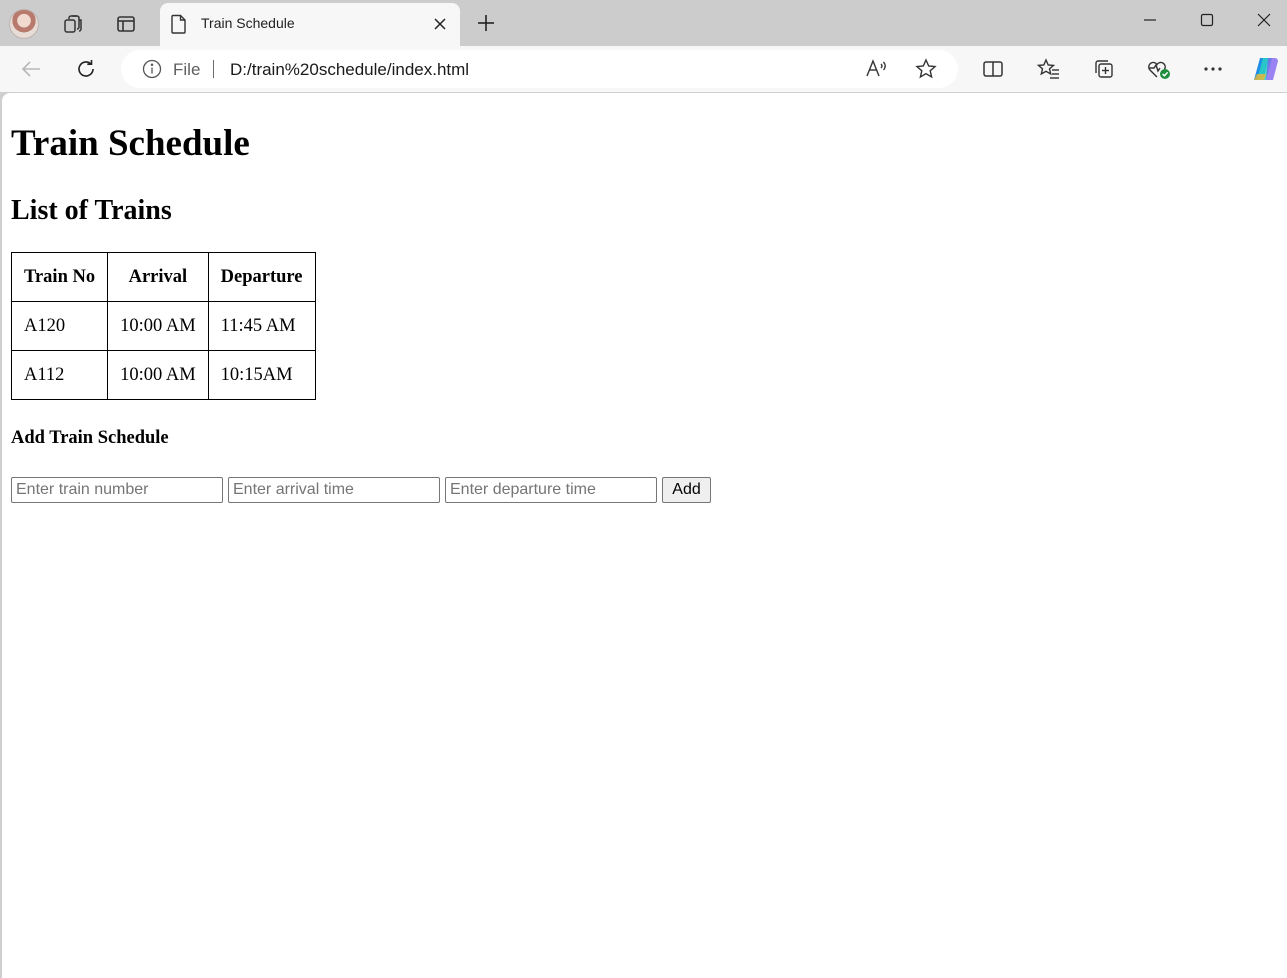 This screenshot has width=1287, height=978. What do you see at coordinates (1104, 69) in the screenshot?
I see `collections-icon` at bounding box center [1104, 69].